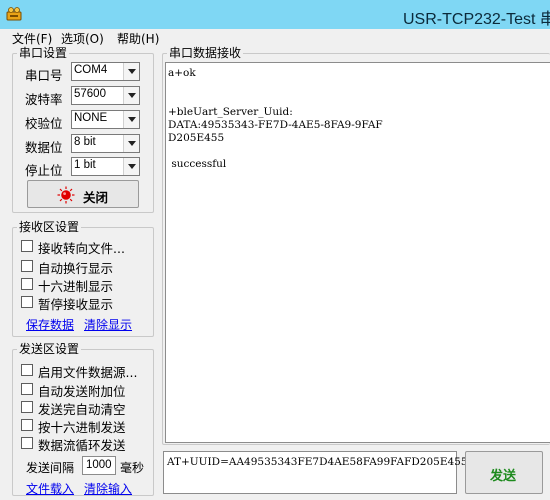 The height and width of the screenshot is (500, 550). I want to click on interval-input: 1000, so click(99, 465).